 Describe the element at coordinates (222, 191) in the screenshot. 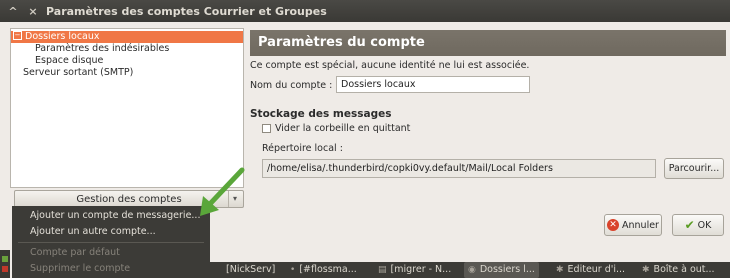

I see `annotation-arrow-icon` at that location.